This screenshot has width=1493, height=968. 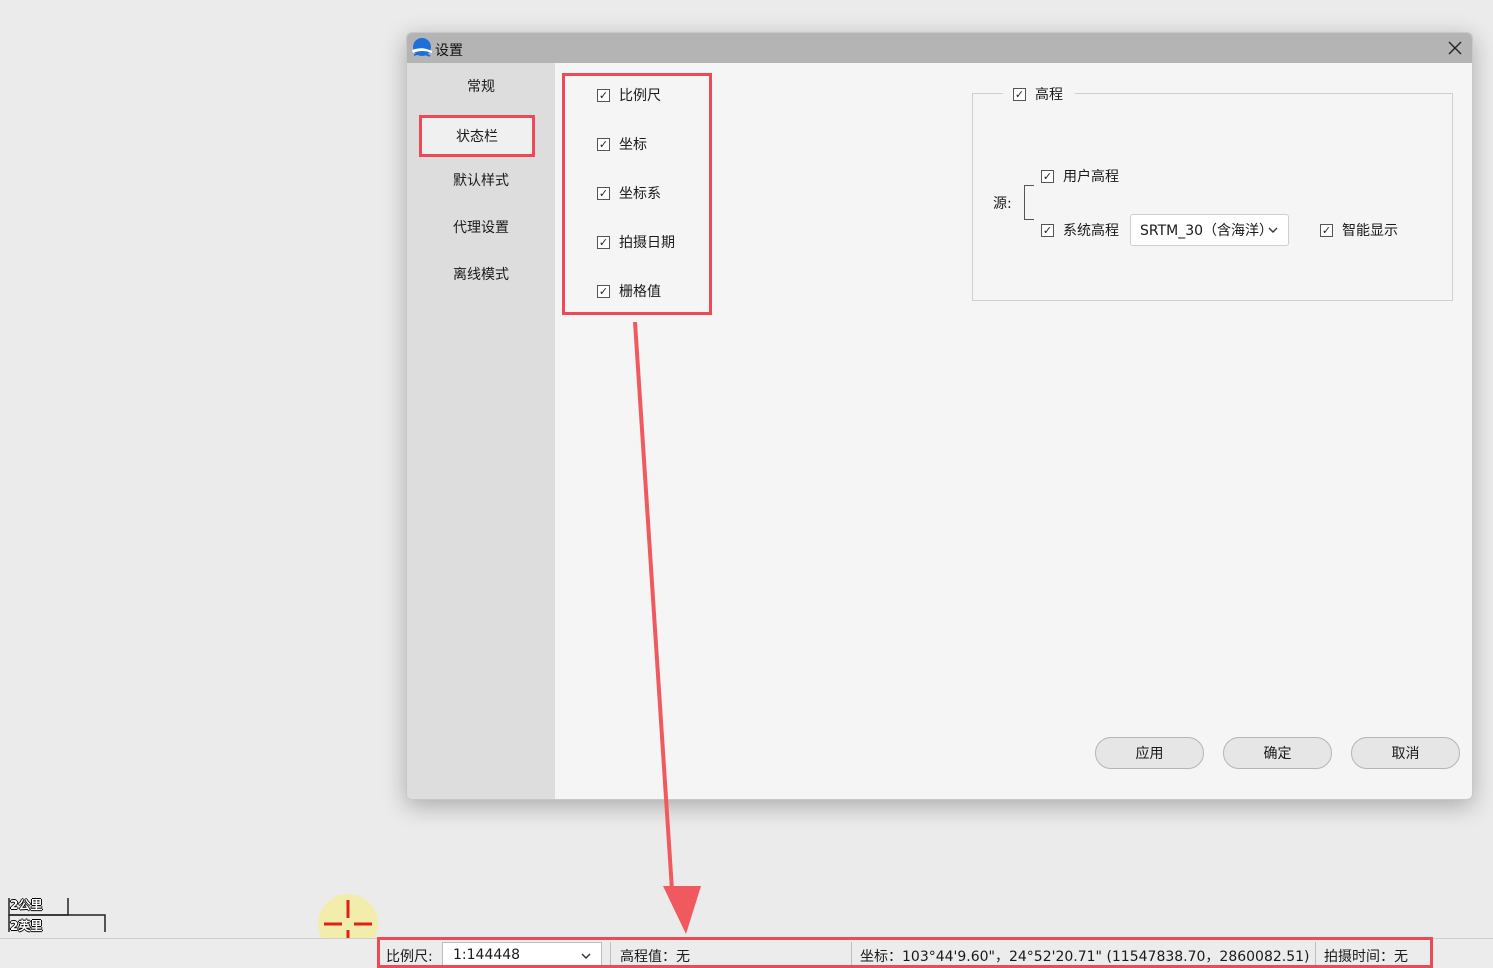 What do you see at coordinates (1273, 230) in the screenshot?
I see `chevron-down-icon` at bounding box center [1273, 230].